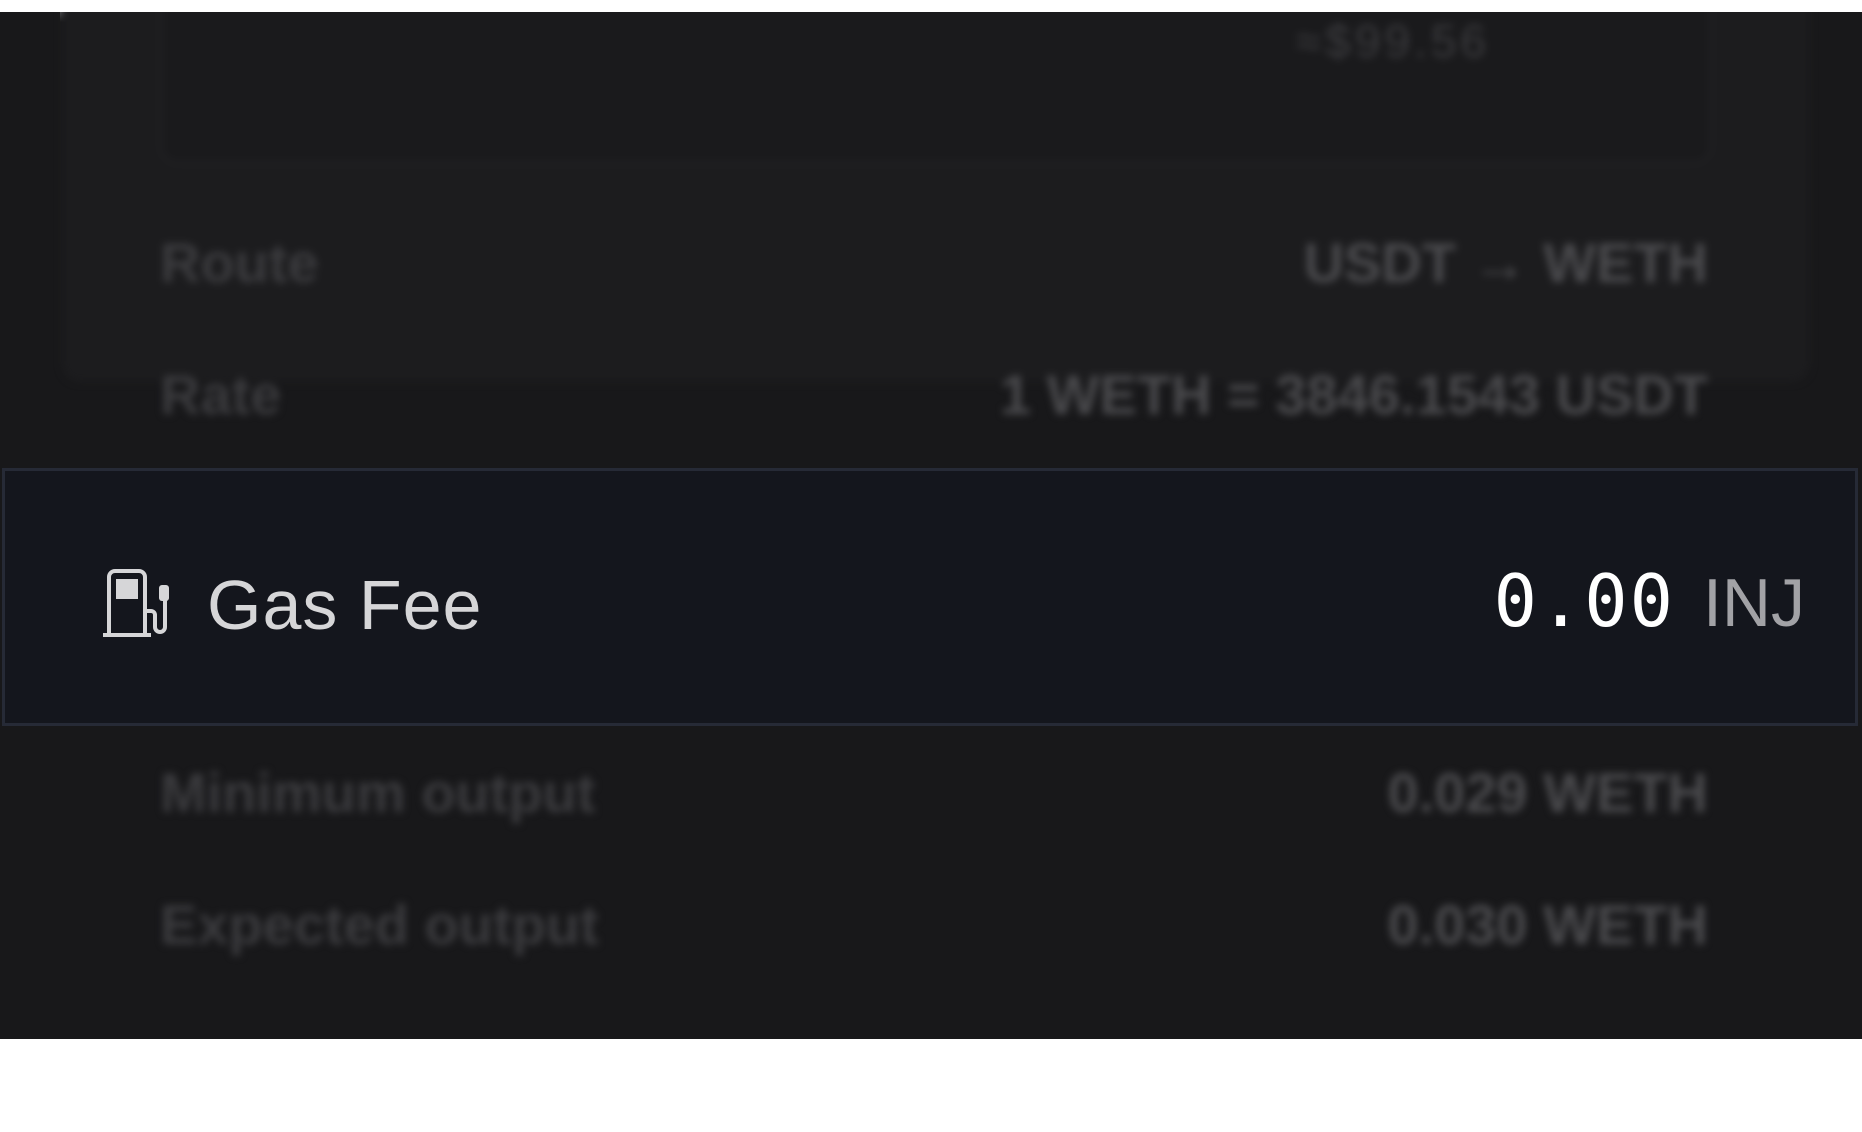  I want to click on gas-fee-unit: INJ, so click(1754, 603).